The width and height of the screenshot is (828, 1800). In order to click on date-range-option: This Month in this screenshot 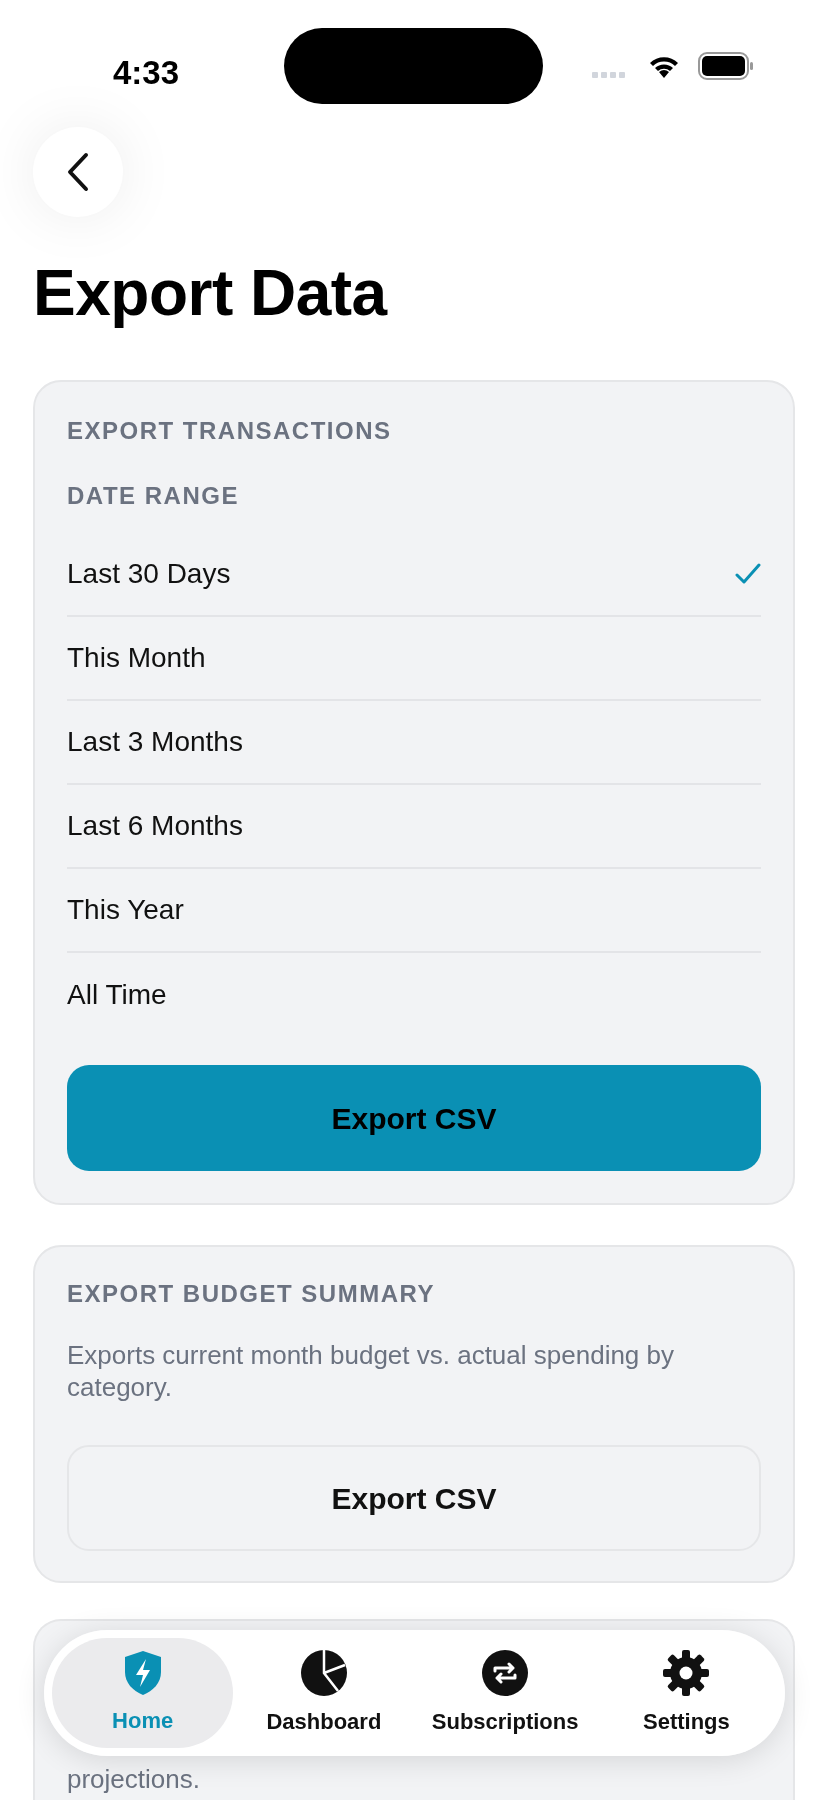, I will do `click(414, 659)`.